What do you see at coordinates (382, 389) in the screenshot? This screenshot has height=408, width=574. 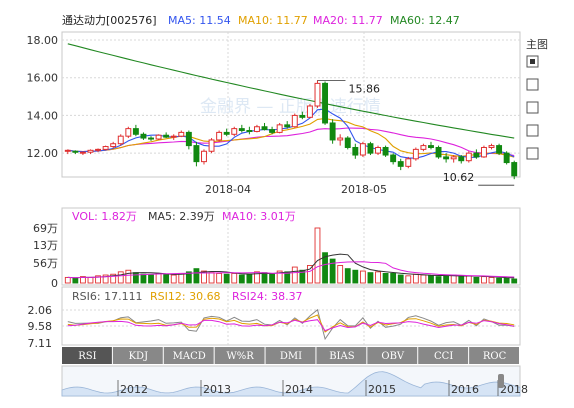 I see `year-label: 2015` at bounding box center [382, 389].